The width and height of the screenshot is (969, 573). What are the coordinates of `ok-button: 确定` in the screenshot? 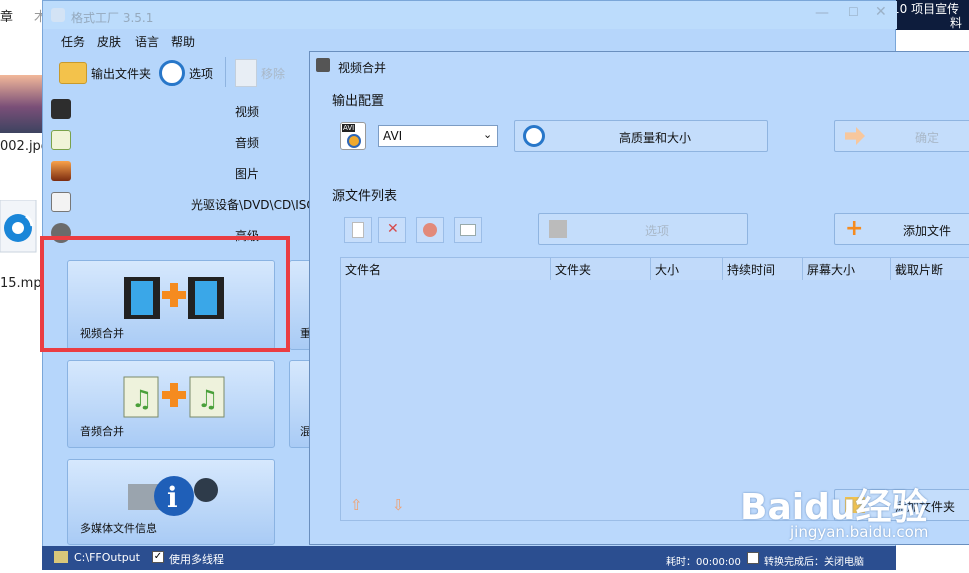 It's located at (901, 136).